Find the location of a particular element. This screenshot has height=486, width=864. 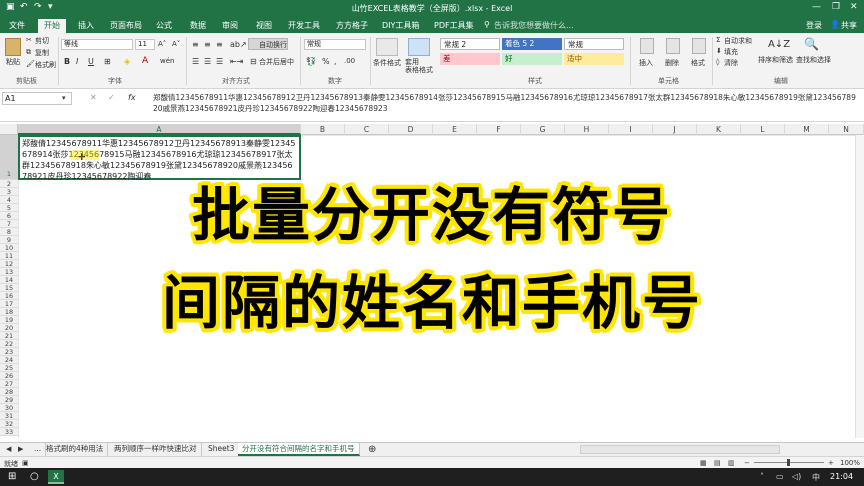

column-header: C is located at coordinates (367, 129).